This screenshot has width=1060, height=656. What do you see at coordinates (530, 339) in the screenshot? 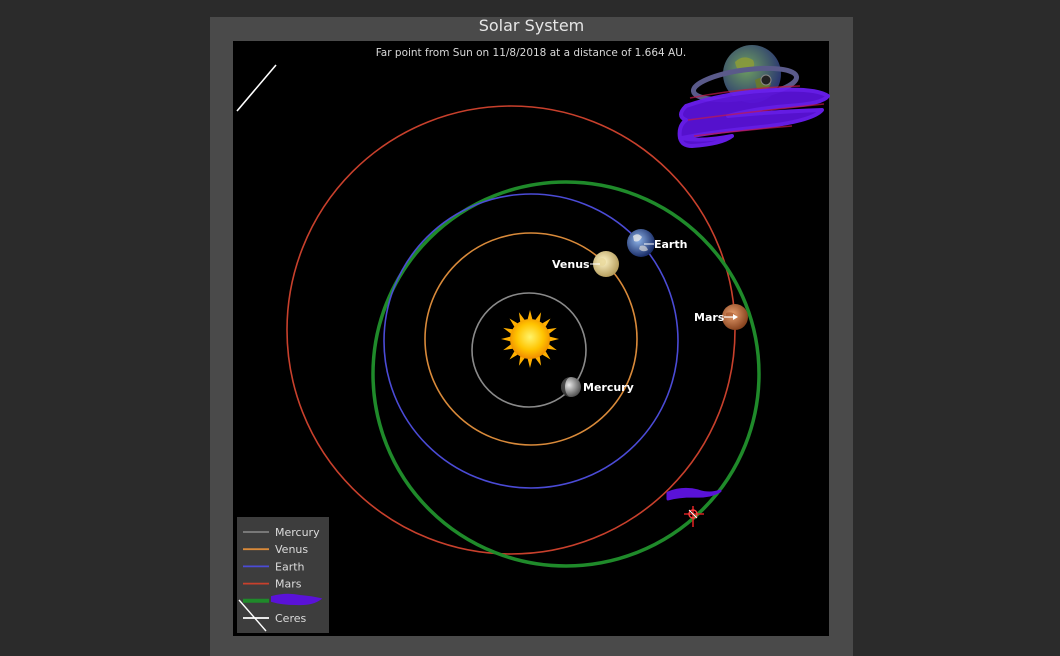
I see `sun-icon` at bounding box center [530, 339].